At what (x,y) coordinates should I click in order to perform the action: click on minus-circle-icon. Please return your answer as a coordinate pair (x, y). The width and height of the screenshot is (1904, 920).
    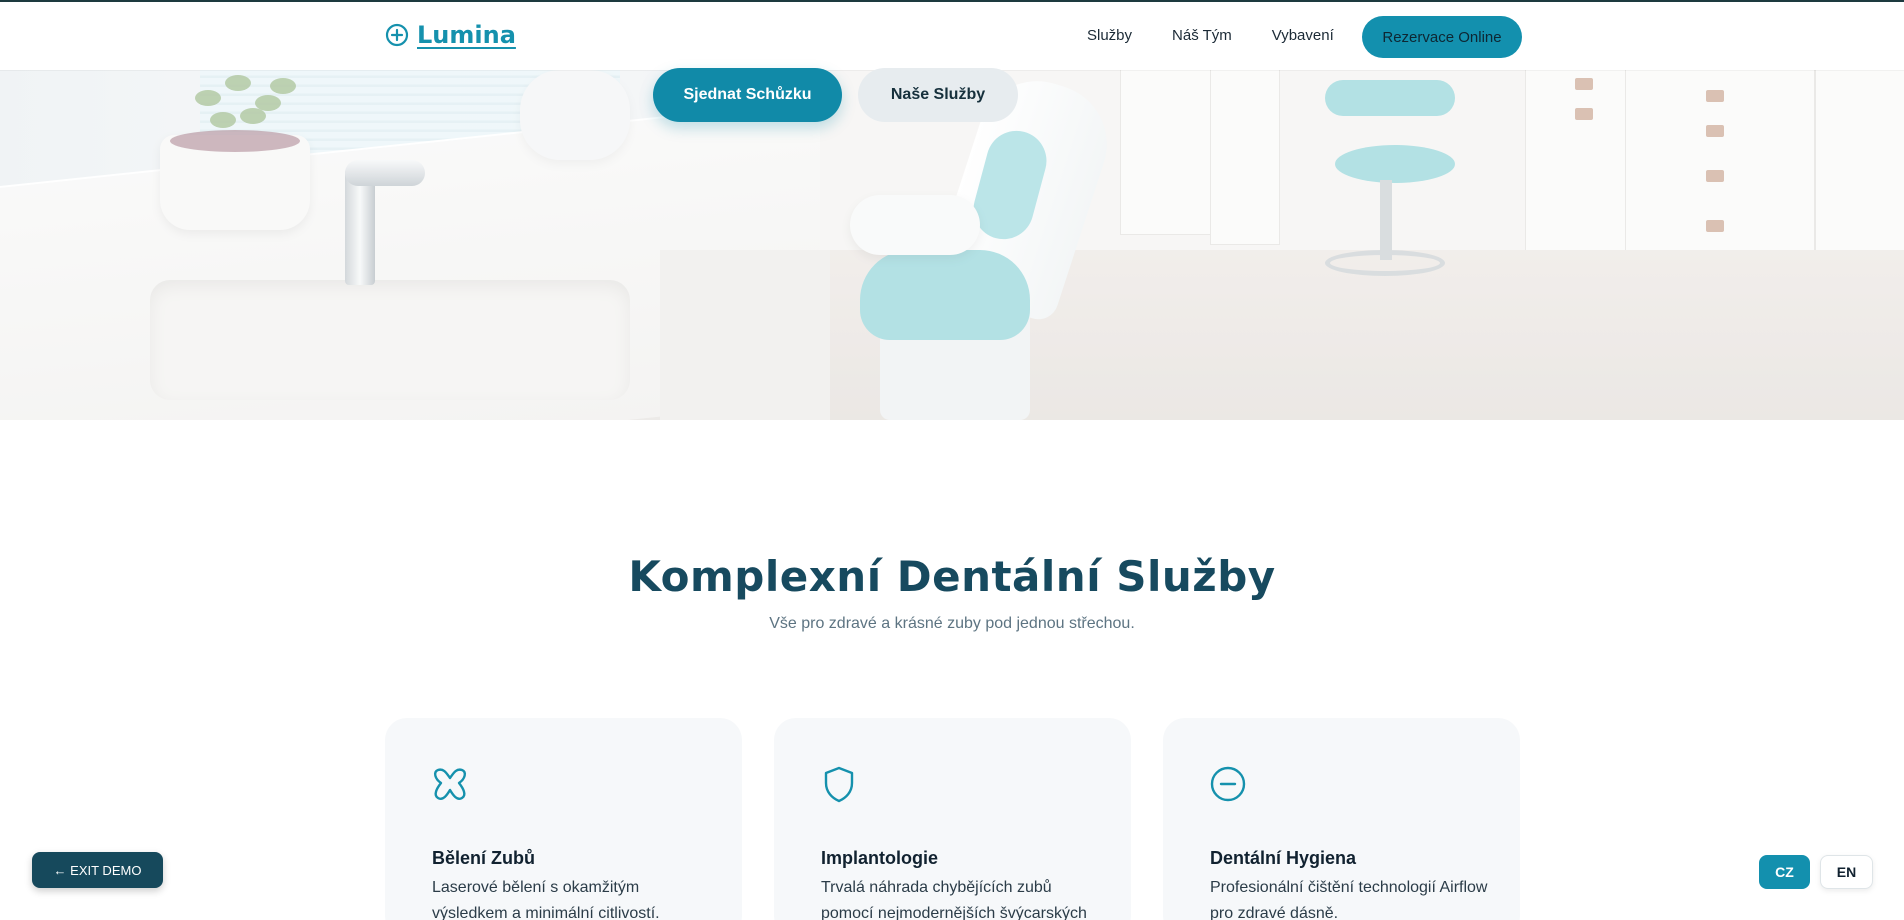
    Looking at the image, I should click on (1228, 784).